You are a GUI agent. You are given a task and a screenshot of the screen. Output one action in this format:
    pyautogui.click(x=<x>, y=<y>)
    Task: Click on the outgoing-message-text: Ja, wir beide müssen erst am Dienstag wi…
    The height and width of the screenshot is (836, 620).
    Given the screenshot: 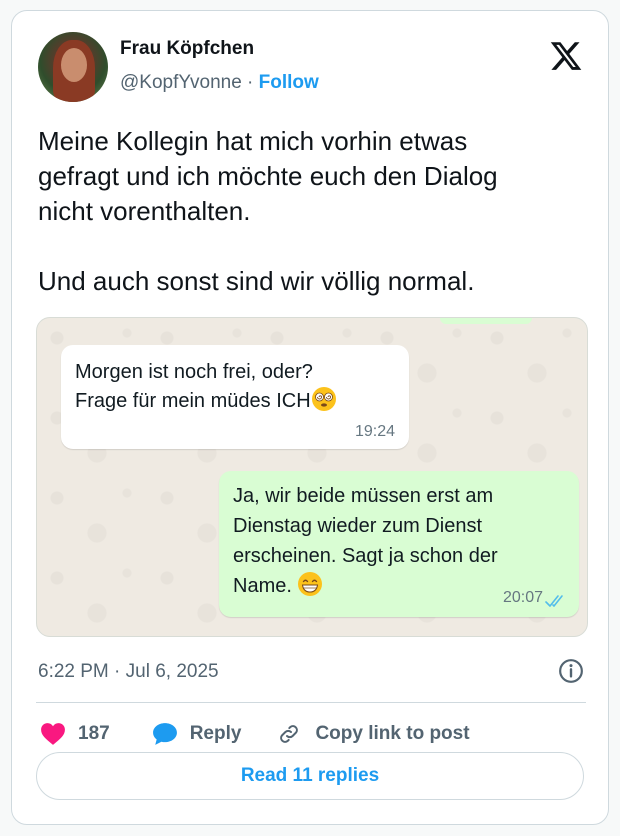 What is the action you would take?
    pyautogui.click(x=365, y=541)
    